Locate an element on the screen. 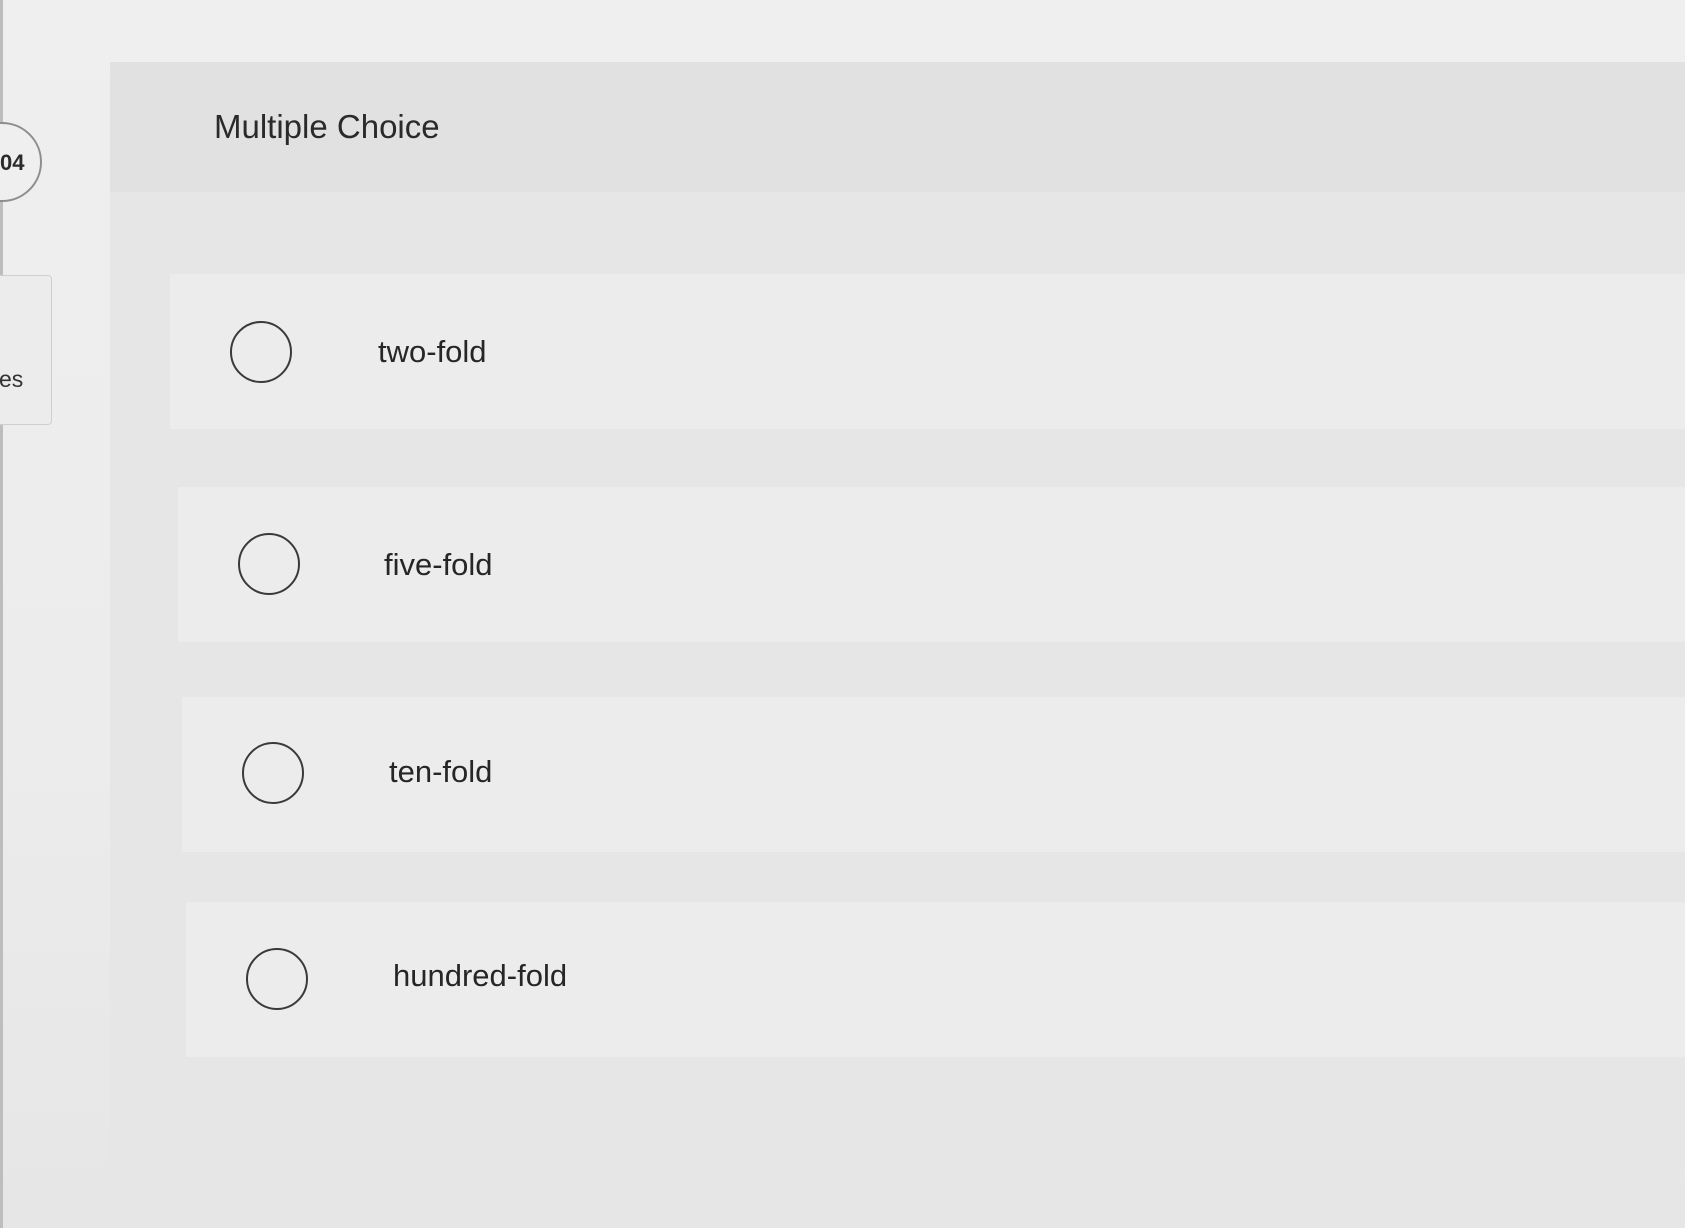 Image resolution: width=1685 pixels, height=1228 pixels. choice-label: two-fold is located at coordinates (432, 351).